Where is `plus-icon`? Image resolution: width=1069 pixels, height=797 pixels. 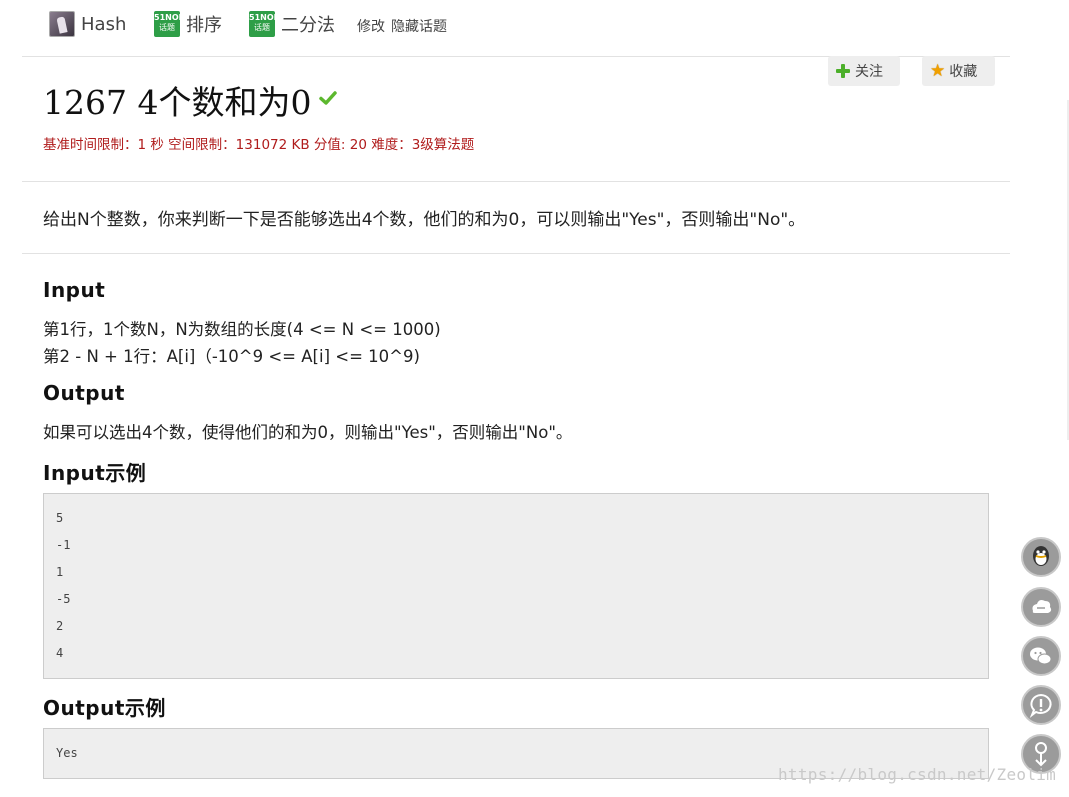
plus-icon is located at coordinates (843, 71).